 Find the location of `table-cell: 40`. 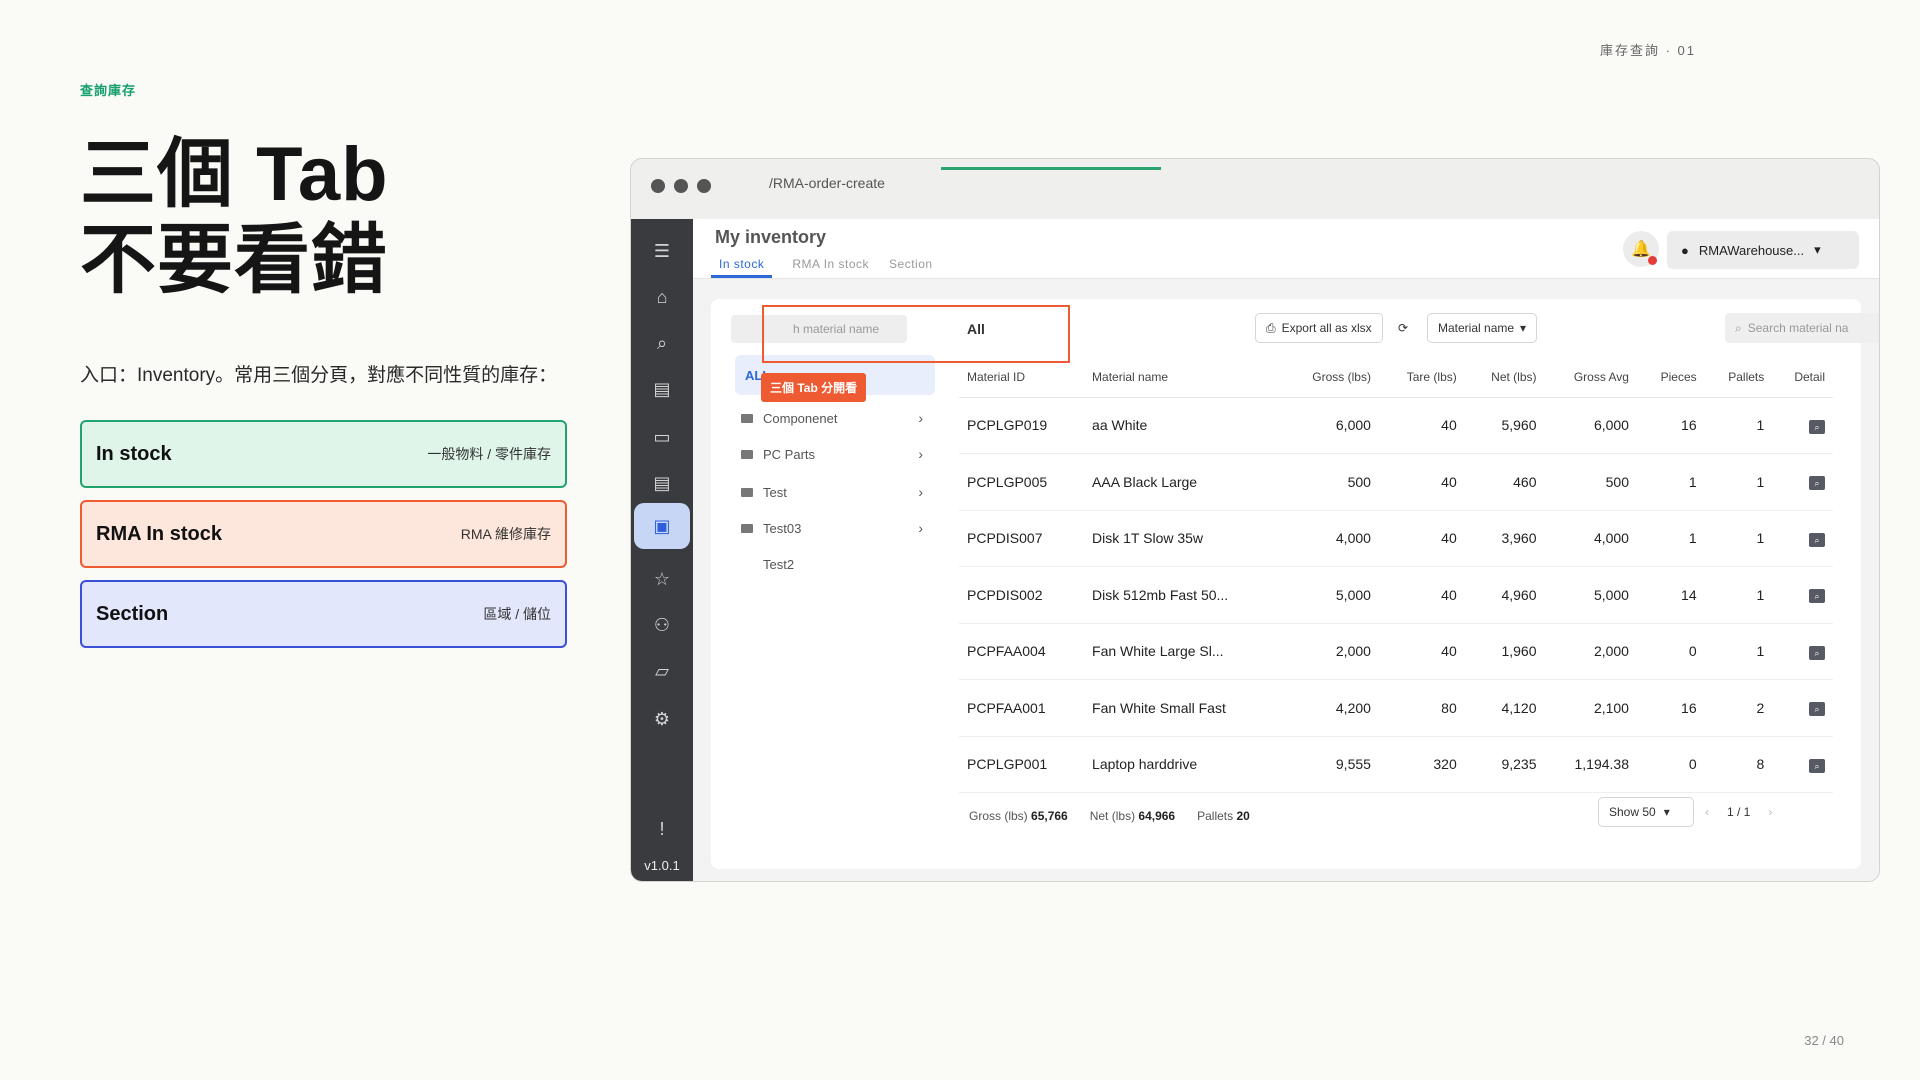

table-cell: 40 is located at coordinates (1421, 538).